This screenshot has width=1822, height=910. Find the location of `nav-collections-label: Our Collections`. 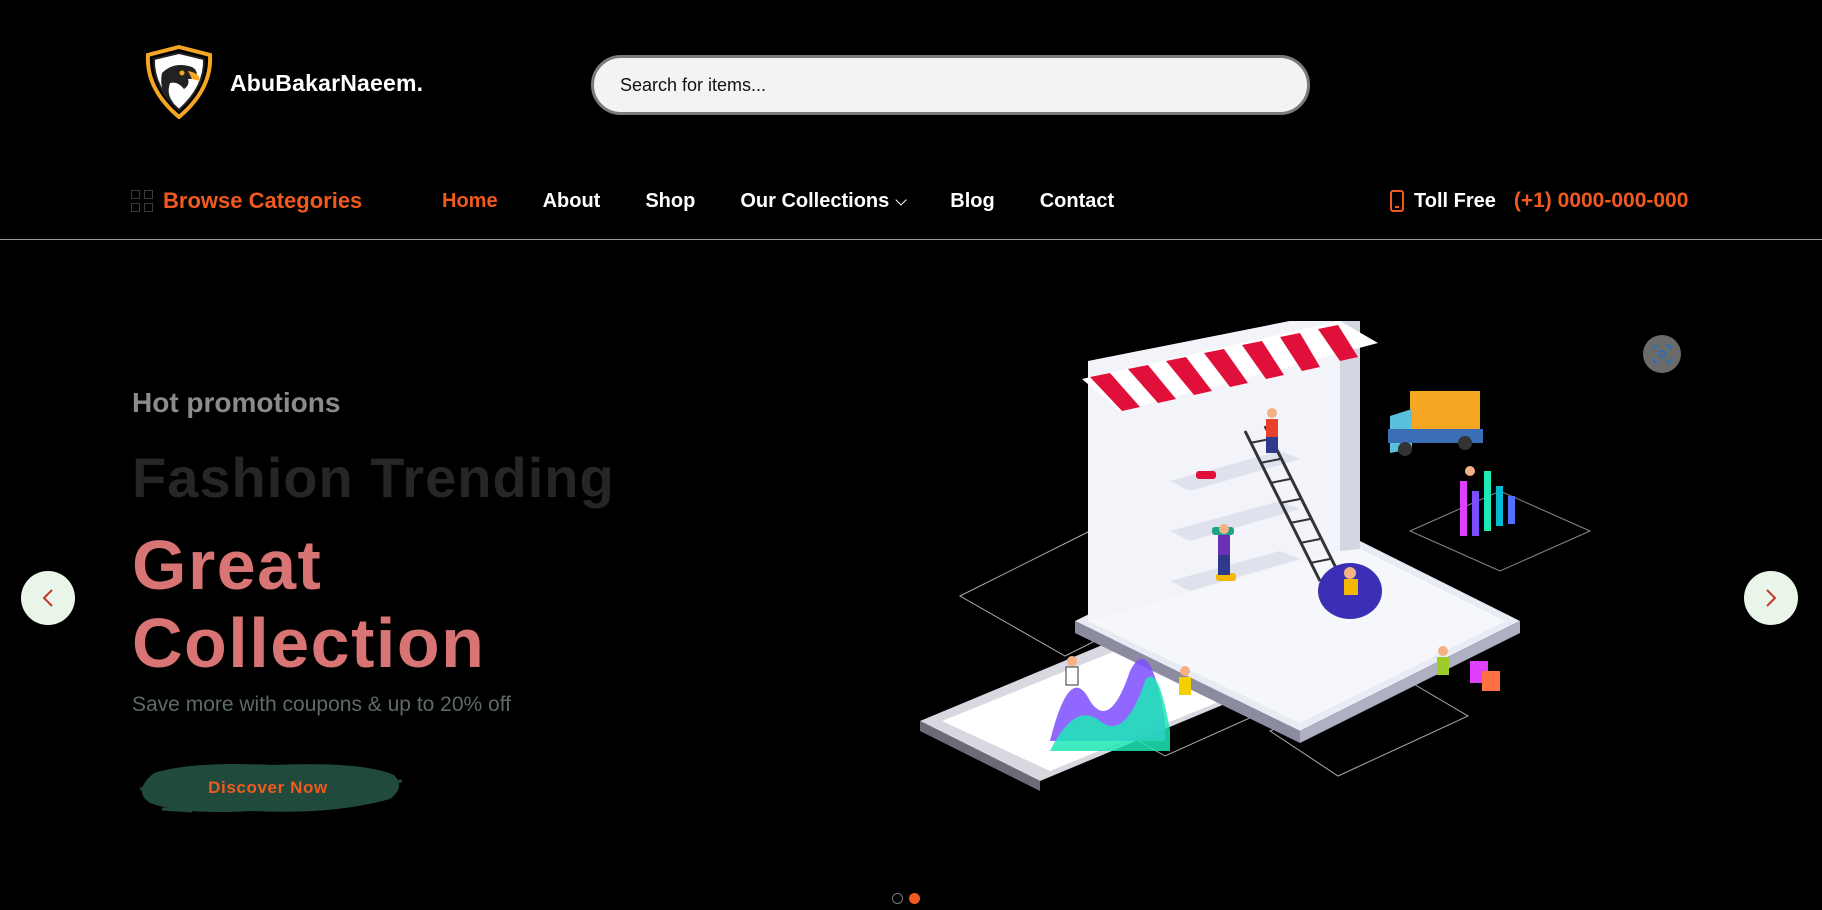

nav-collections-label: Our Collections is located at coordinates (815, 201).